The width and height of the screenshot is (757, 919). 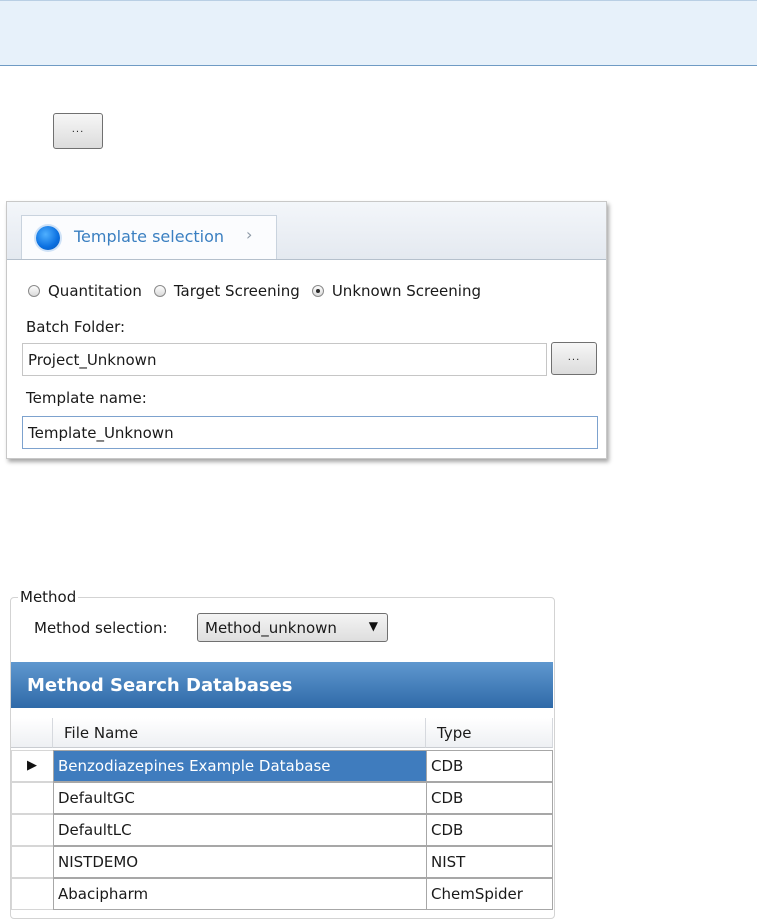 What do you see at coordinates (101, 628) in the screenshot?
I see `method-selection-label: Method selection:` at bounding box center [101, 628].